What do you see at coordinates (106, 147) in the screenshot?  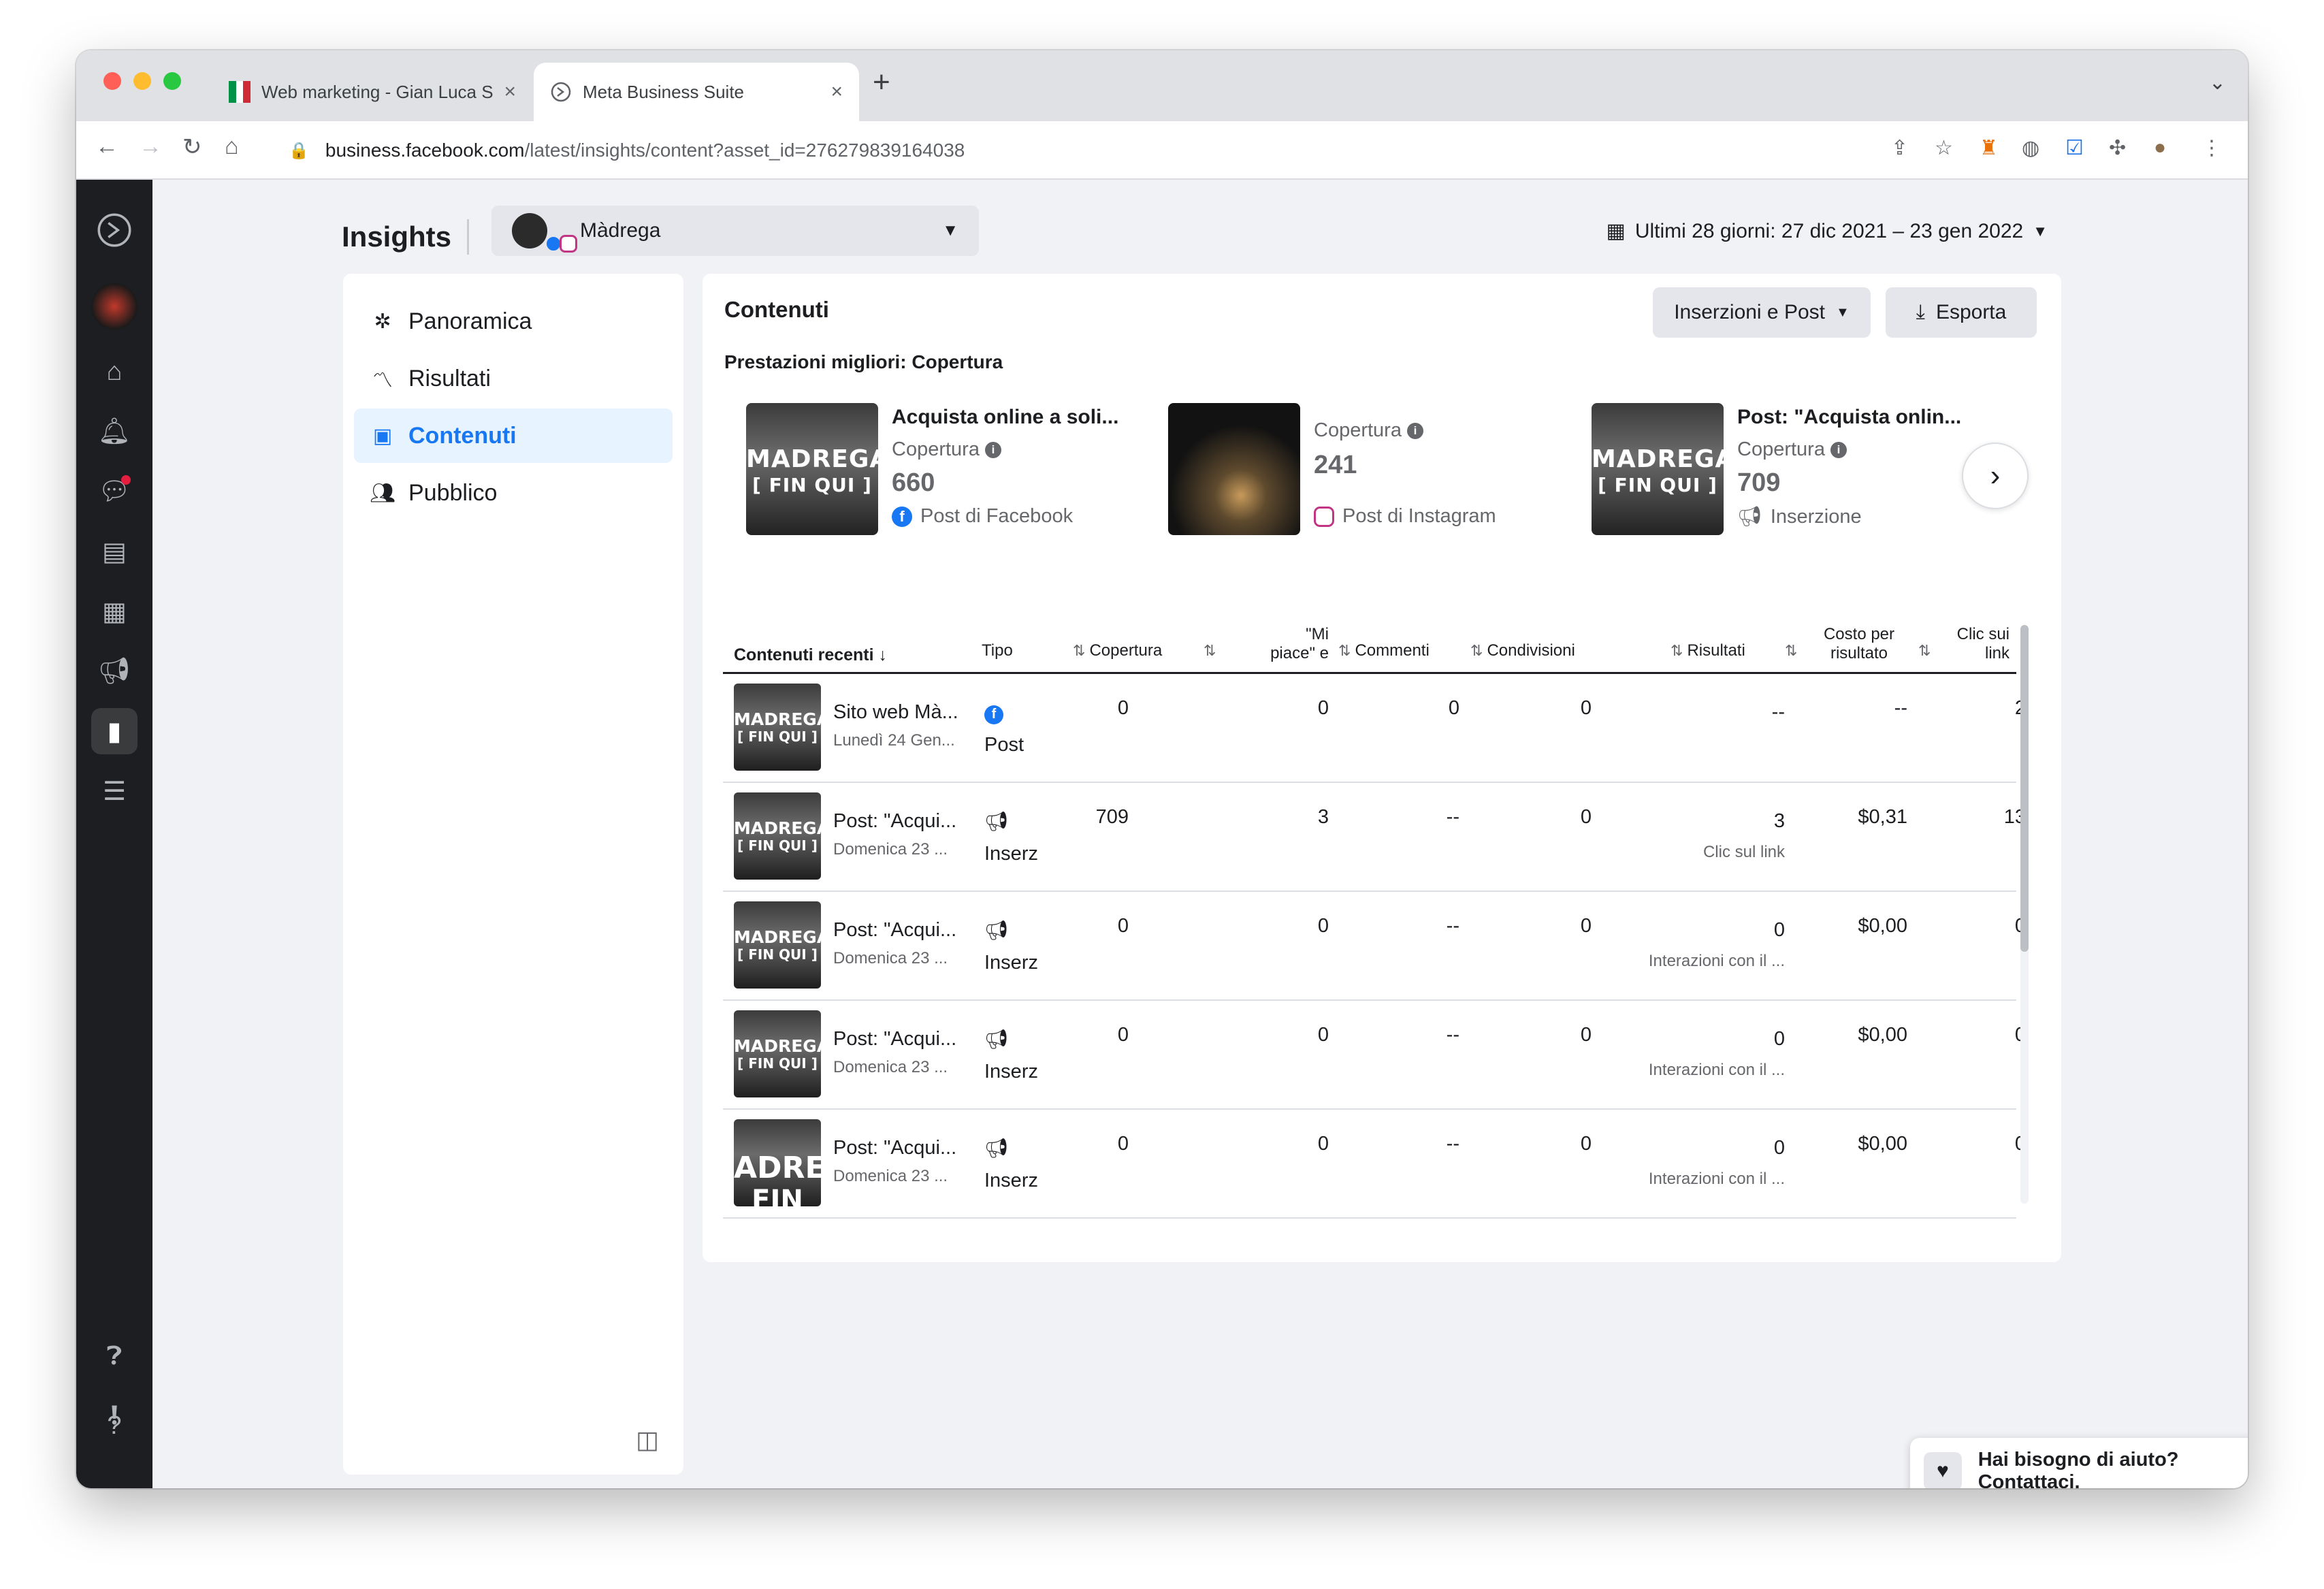 I see `back-arrow-icon: ←` at bounding box center [106, 147].